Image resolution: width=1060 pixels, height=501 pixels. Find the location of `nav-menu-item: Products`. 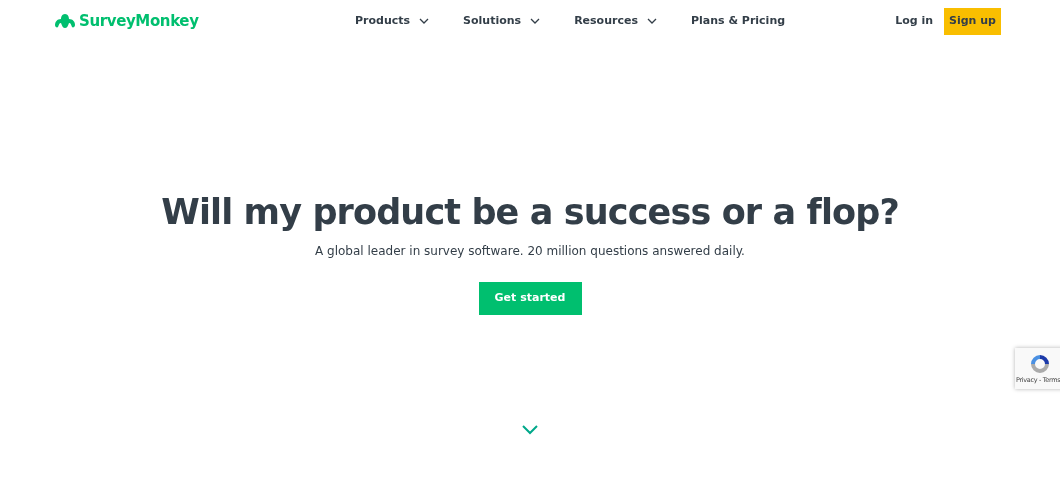

nav-menu-item: Products is located at coordinates (392, 21).